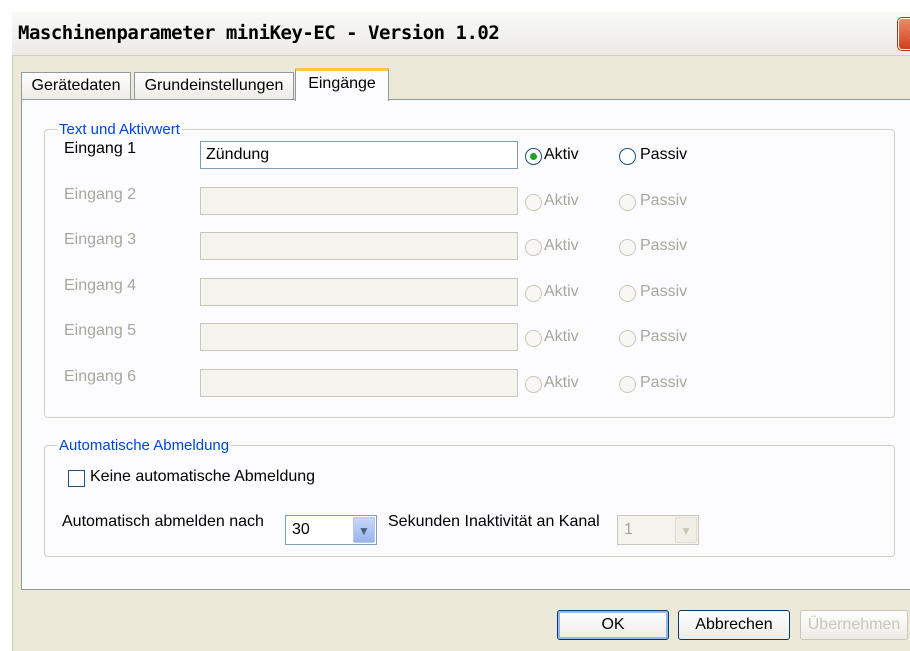 Image resolution: width=910 pixels, height=651 pixels. What do you see at coordinates (533, 384) in the screenshot?
I see `input-6-aktiv-radio` at bounding box center [533, 384].